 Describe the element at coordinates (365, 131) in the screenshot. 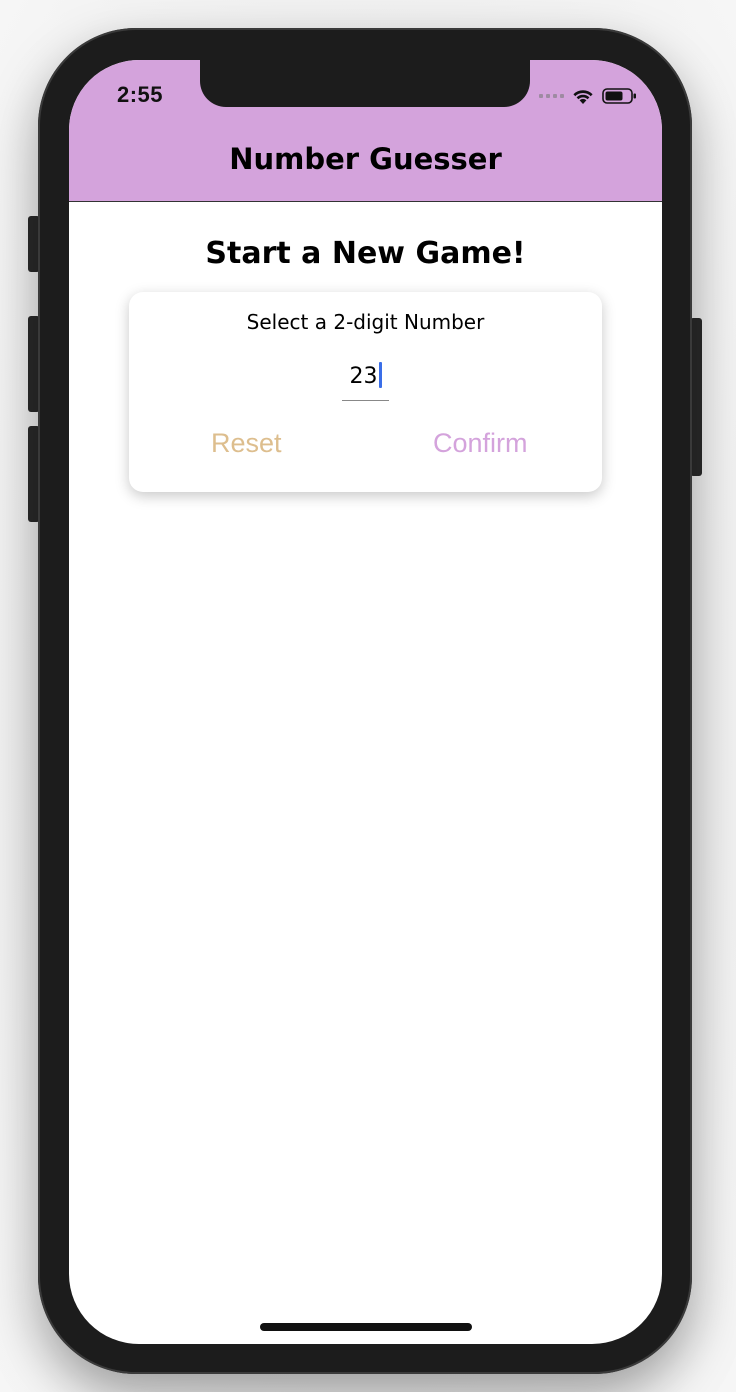

I see `app-header: 2:55 Number Guesser` at that location.